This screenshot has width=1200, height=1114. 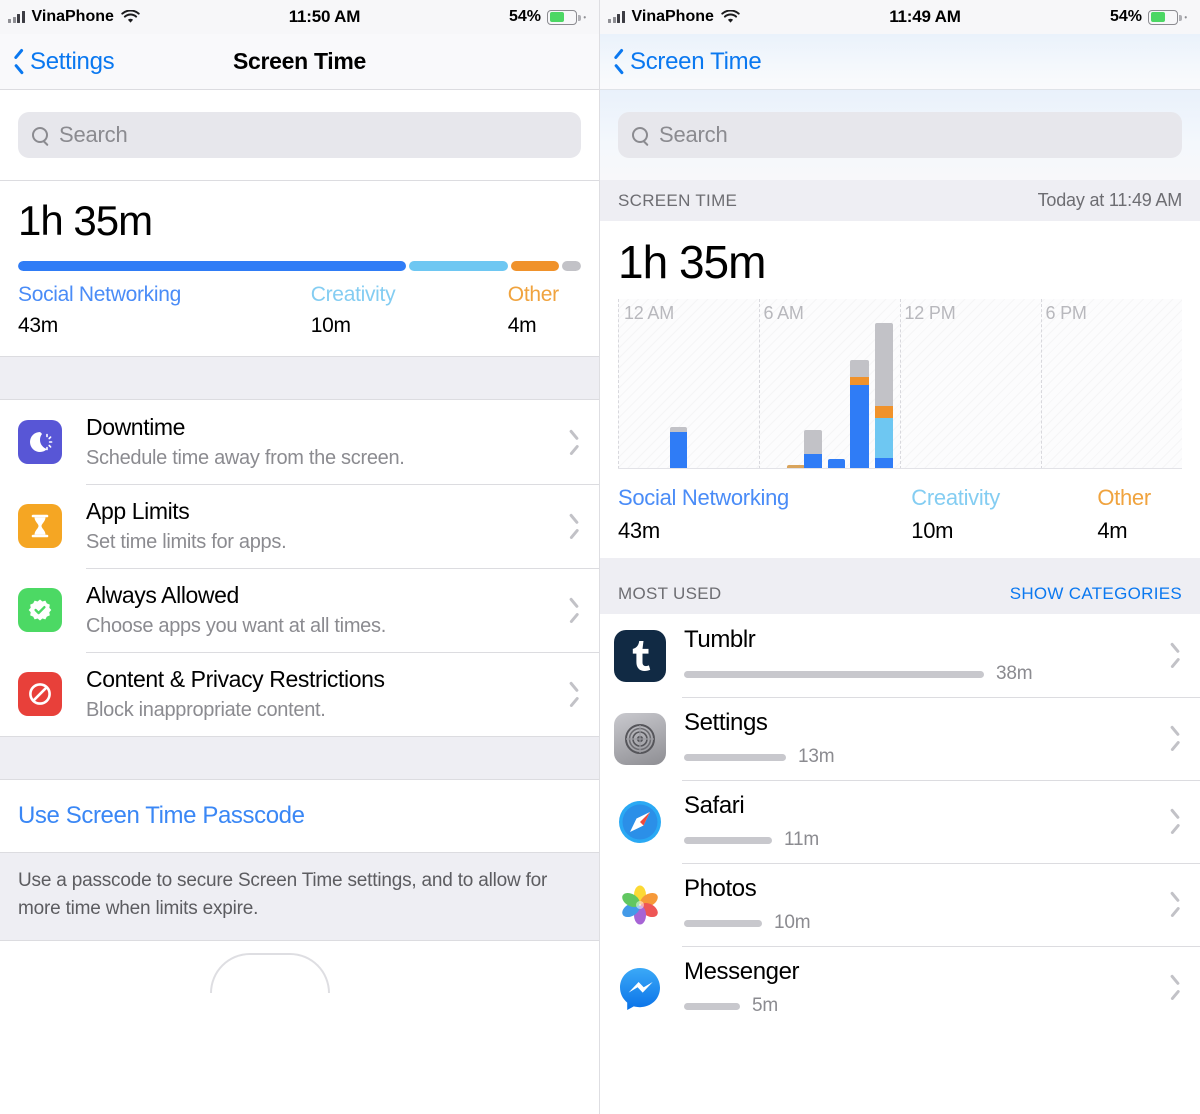 I want to click on app-row-photos: Photos 10m, so click(x=900, y=904).